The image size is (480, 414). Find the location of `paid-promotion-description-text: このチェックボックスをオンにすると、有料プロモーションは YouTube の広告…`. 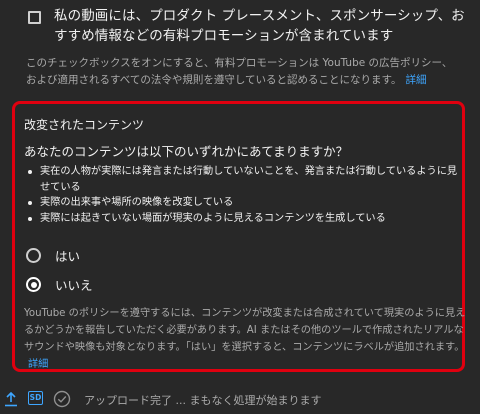

paid-promotion-description-text: このチェックボックスをオンにすると、有料プロモーションは YouTube の広告… is located at coordinates (239, 71).